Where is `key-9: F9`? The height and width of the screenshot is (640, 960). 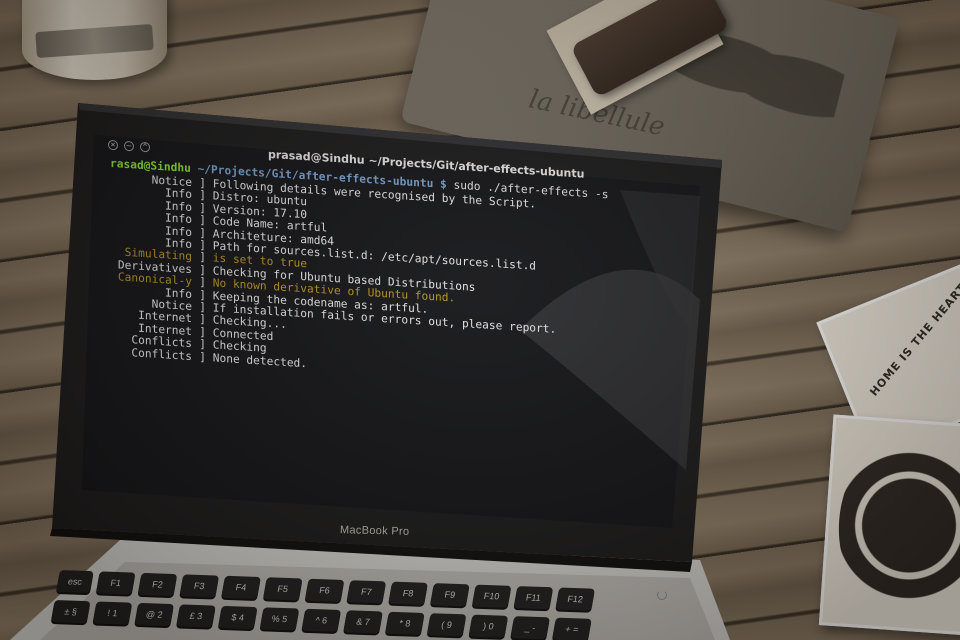 key-9: F9 is located at coordinates (450, 595).